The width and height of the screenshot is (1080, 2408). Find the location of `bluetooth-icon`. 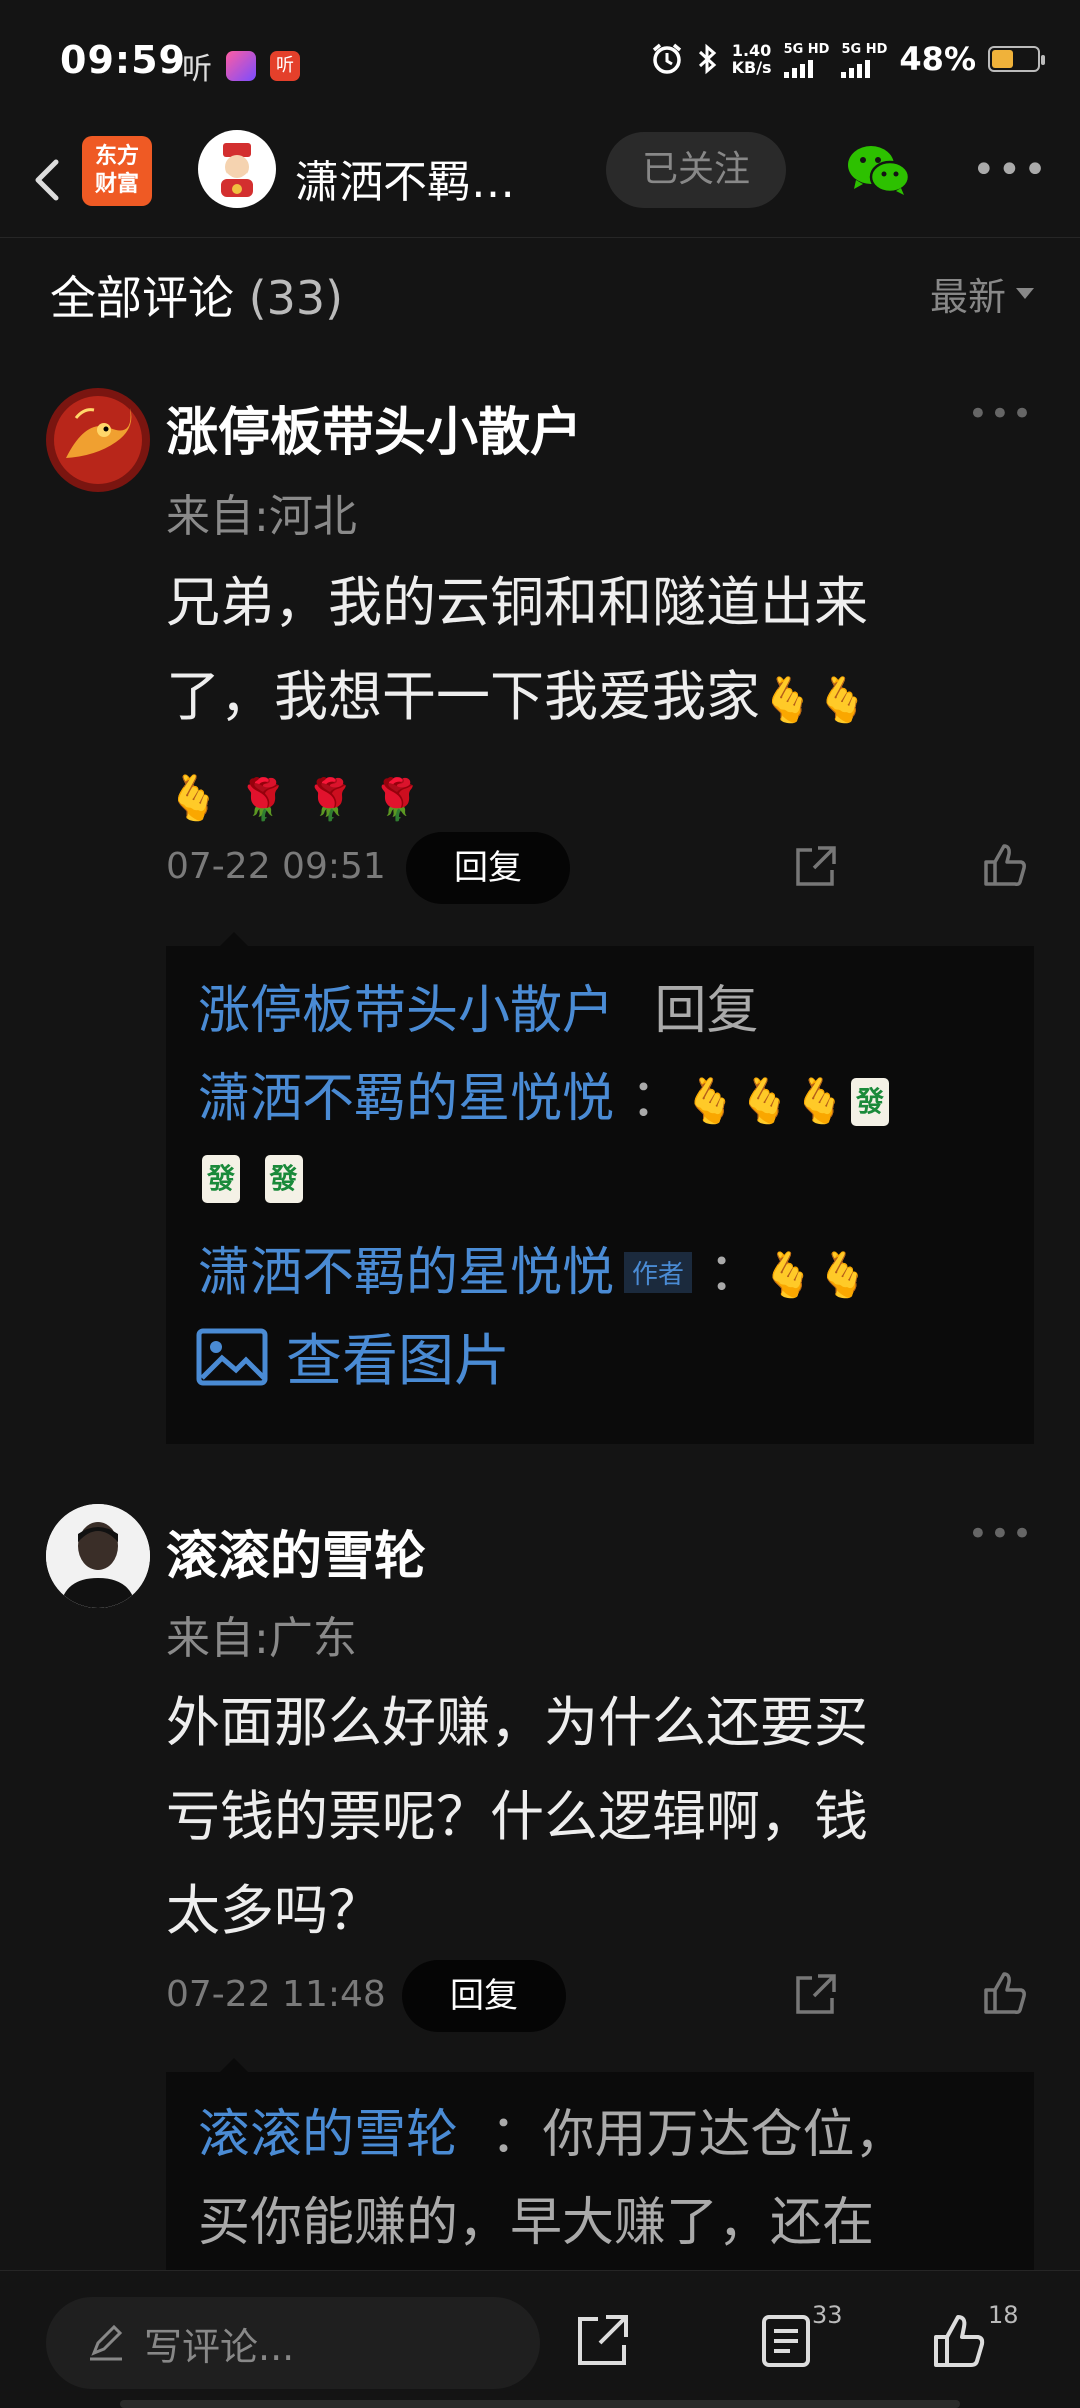

bluetooth-icon is located at coordinates (707, 59).